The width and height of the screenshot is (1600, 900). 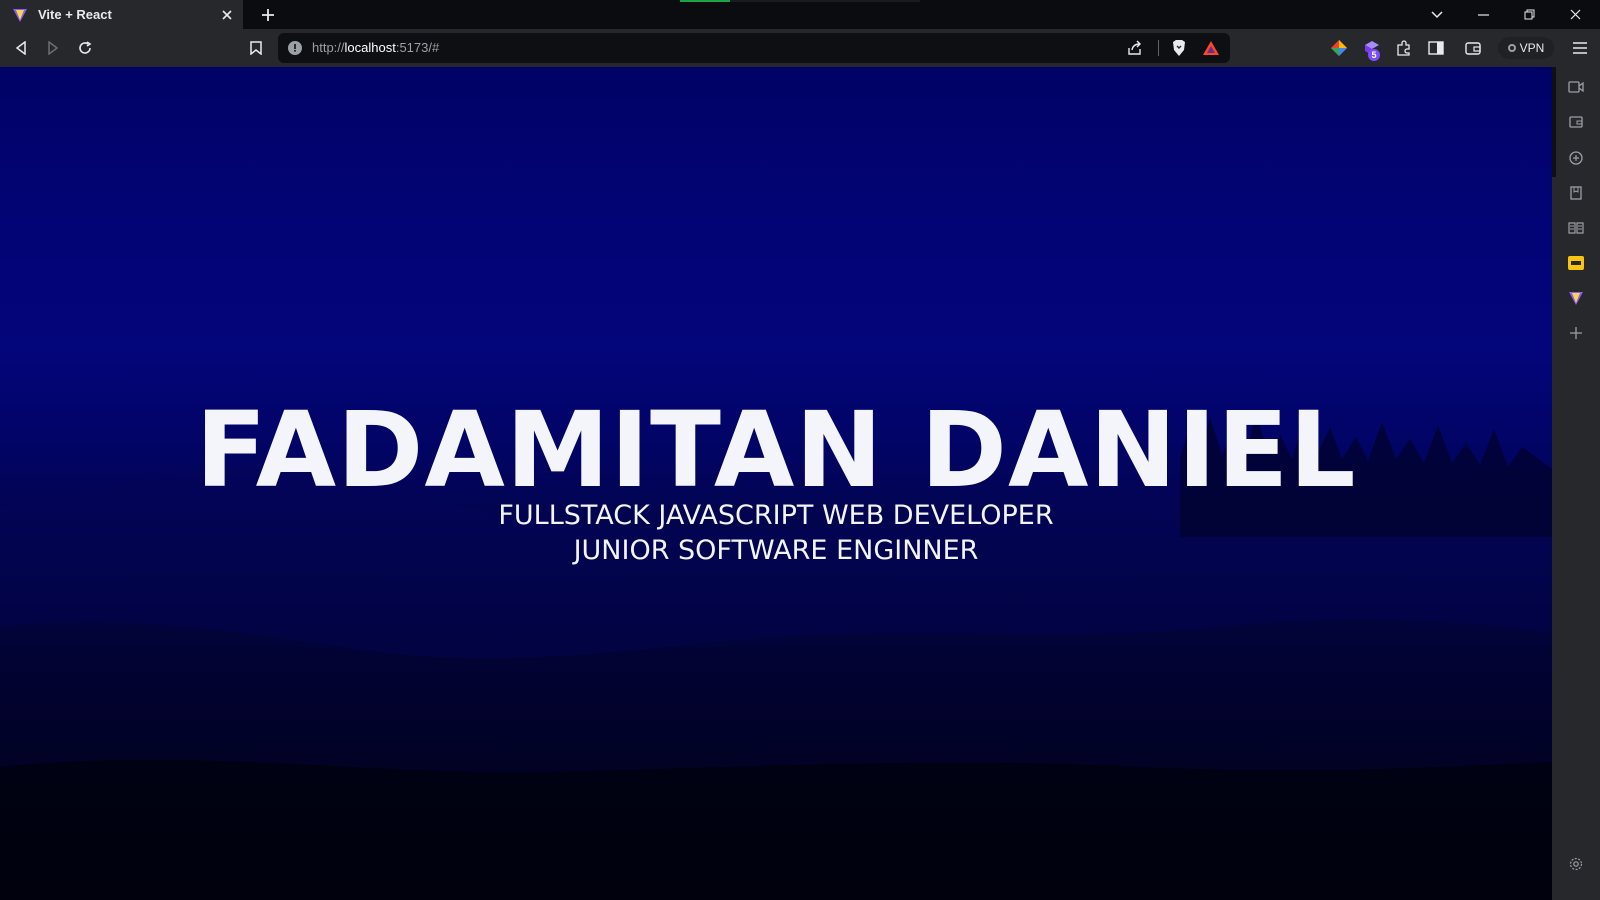 I want to click on color-extension-icon, so click(x=1339, y=48).